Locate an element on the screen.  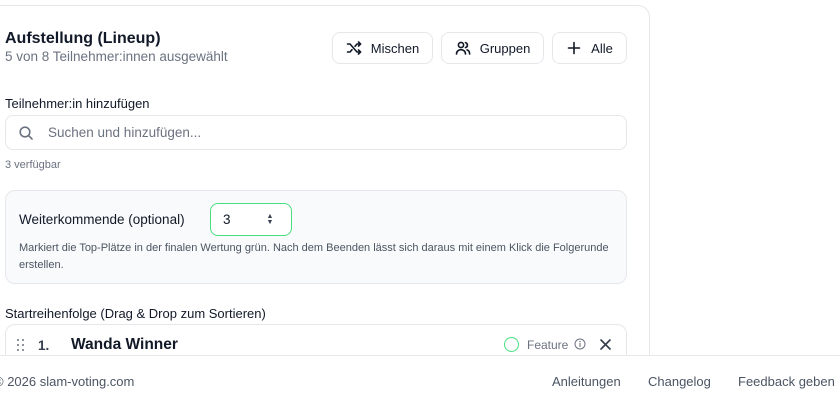
shuffle-button-label: Mischen is located at coordinates (395, 48).